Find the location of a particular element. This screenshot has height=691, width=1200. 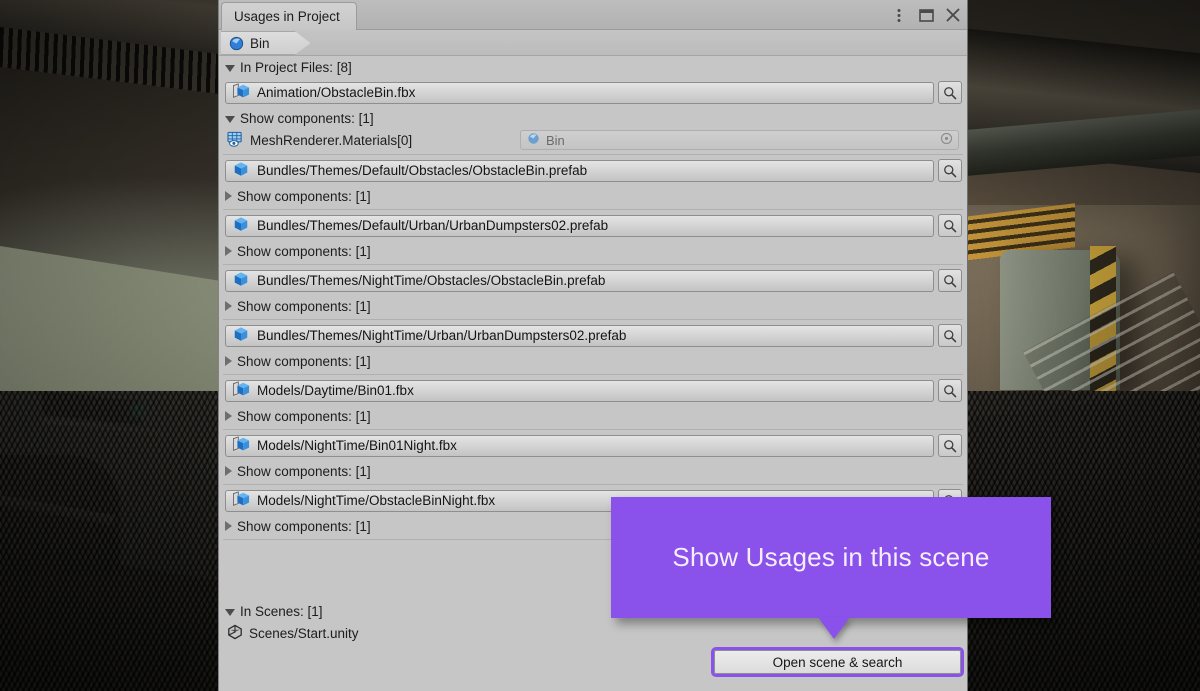

object-picker-icon is located at coordinates (946, 140).